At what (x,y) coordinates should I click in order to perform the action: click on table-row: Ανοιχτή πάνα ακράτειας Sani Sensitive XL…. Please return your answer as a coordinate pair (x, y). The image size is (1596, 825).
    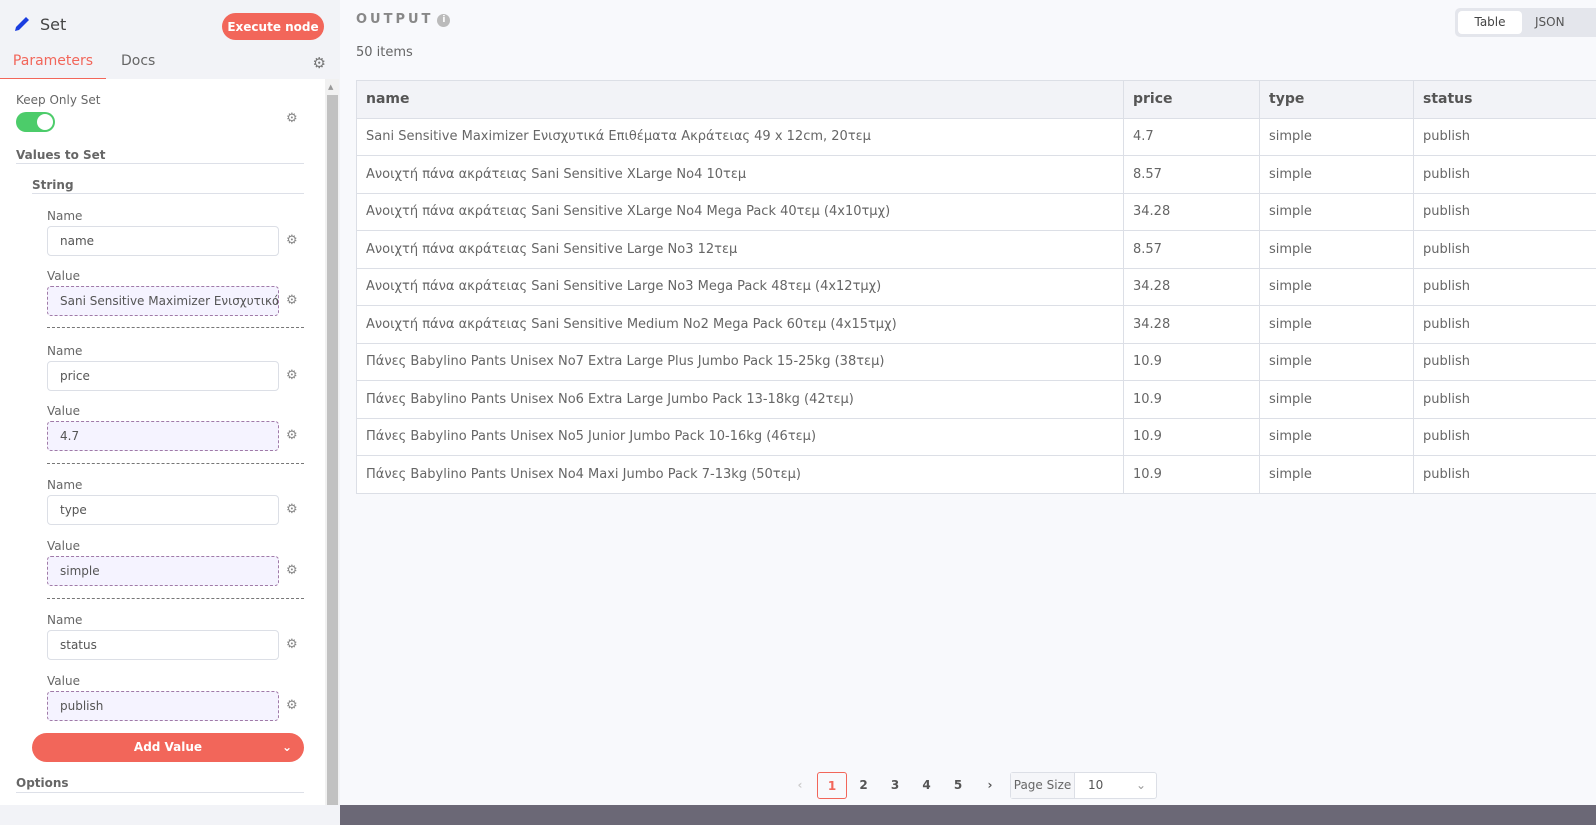
    Looking at the image, I should click on (976, 211).